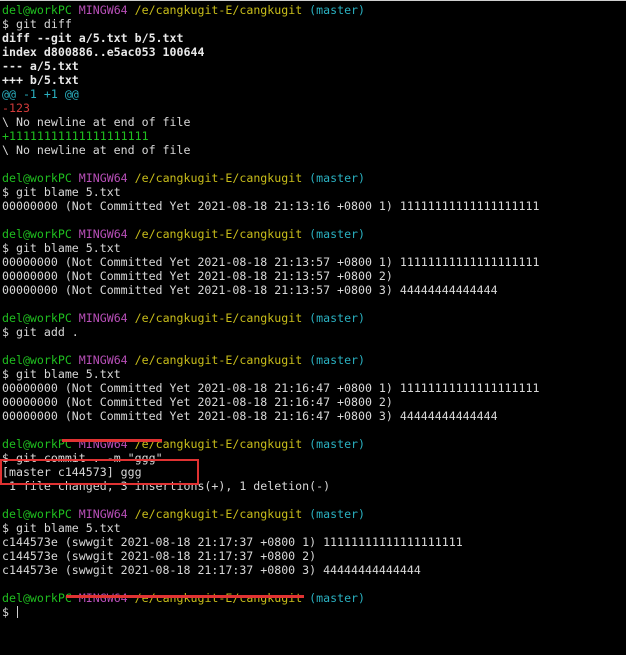 Image resolution: width=626 pixels, height=655 pixels. Describe the element at coordinates (314, 94) in the screenshot. I see `output-line: @@ -1 +1 @@` at that location.